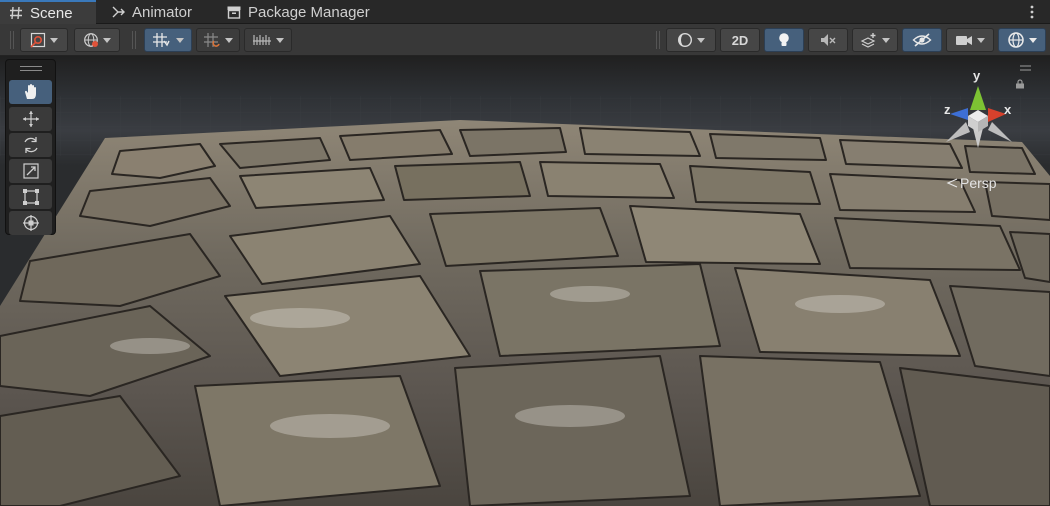 This screenshot has height=506, width=1050. I want to click on overlay-drag-handle, so click(31, 68).